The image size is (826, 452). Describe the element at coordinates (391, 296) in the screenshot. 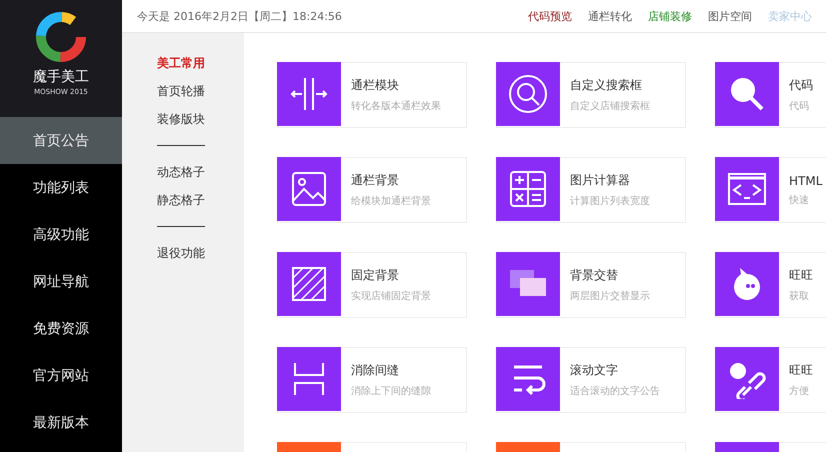

I see `card-description: 实现店铺固定背景` at that location.